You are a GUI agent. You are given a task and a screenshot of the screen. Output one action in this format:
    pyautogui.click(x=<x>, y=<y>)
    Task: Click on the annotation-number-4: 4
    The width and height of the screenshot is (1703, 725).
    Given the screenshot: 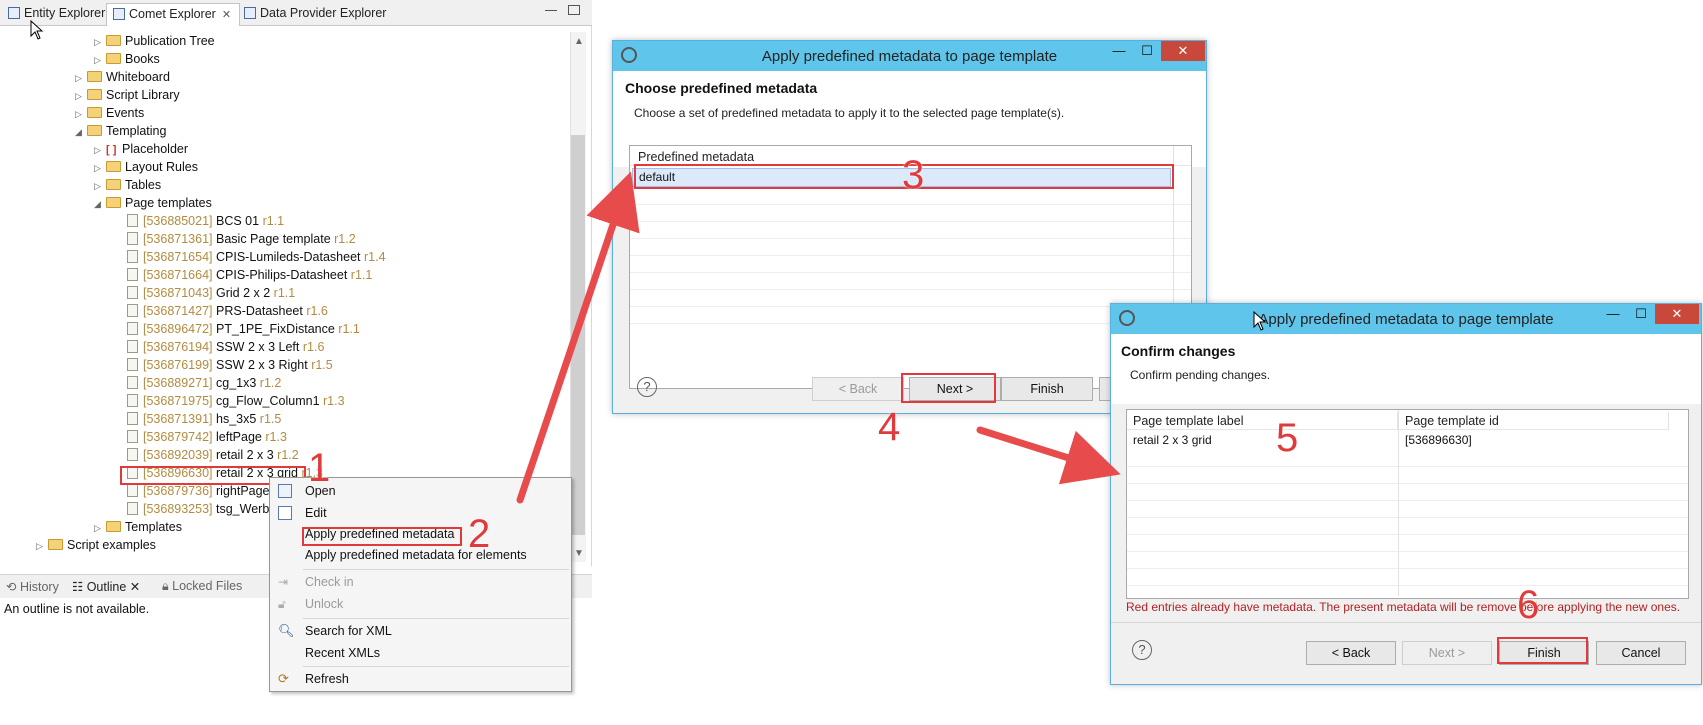 What is the action you would take?
    pyautogui.click(x=889, y=427)
    